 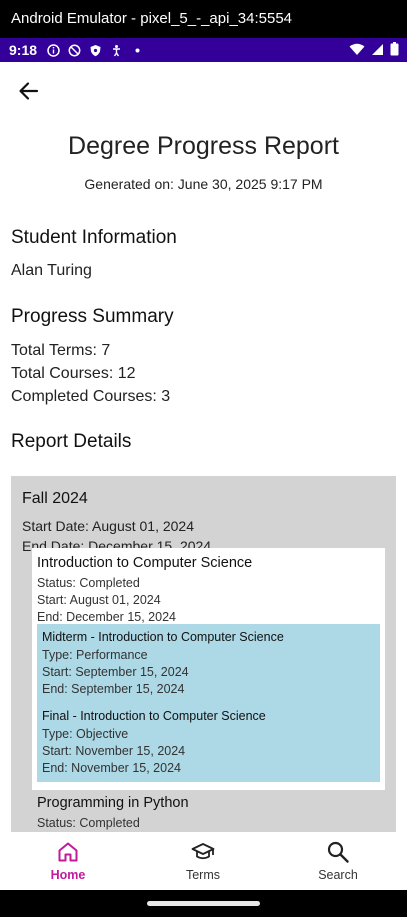 I want to click on course-title: Programming in Python, so click(x=113, y=803).